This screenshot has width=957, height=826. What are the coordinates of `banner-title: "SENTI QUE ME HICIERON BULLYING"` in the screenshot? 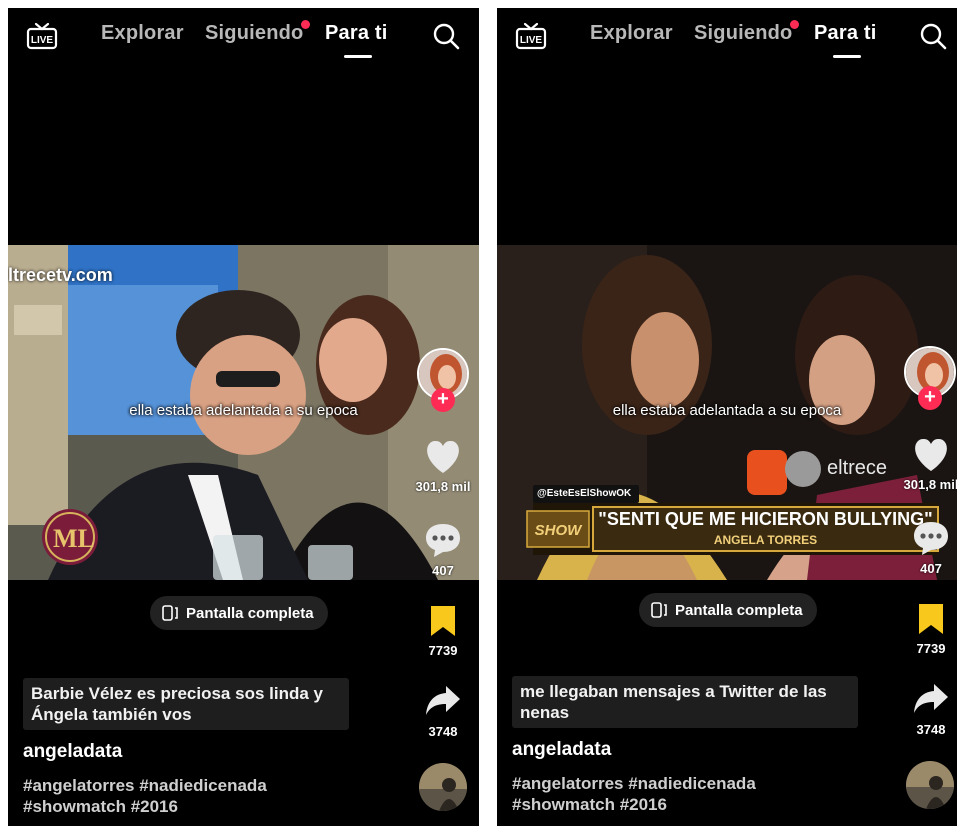 It's located at (765, 519).